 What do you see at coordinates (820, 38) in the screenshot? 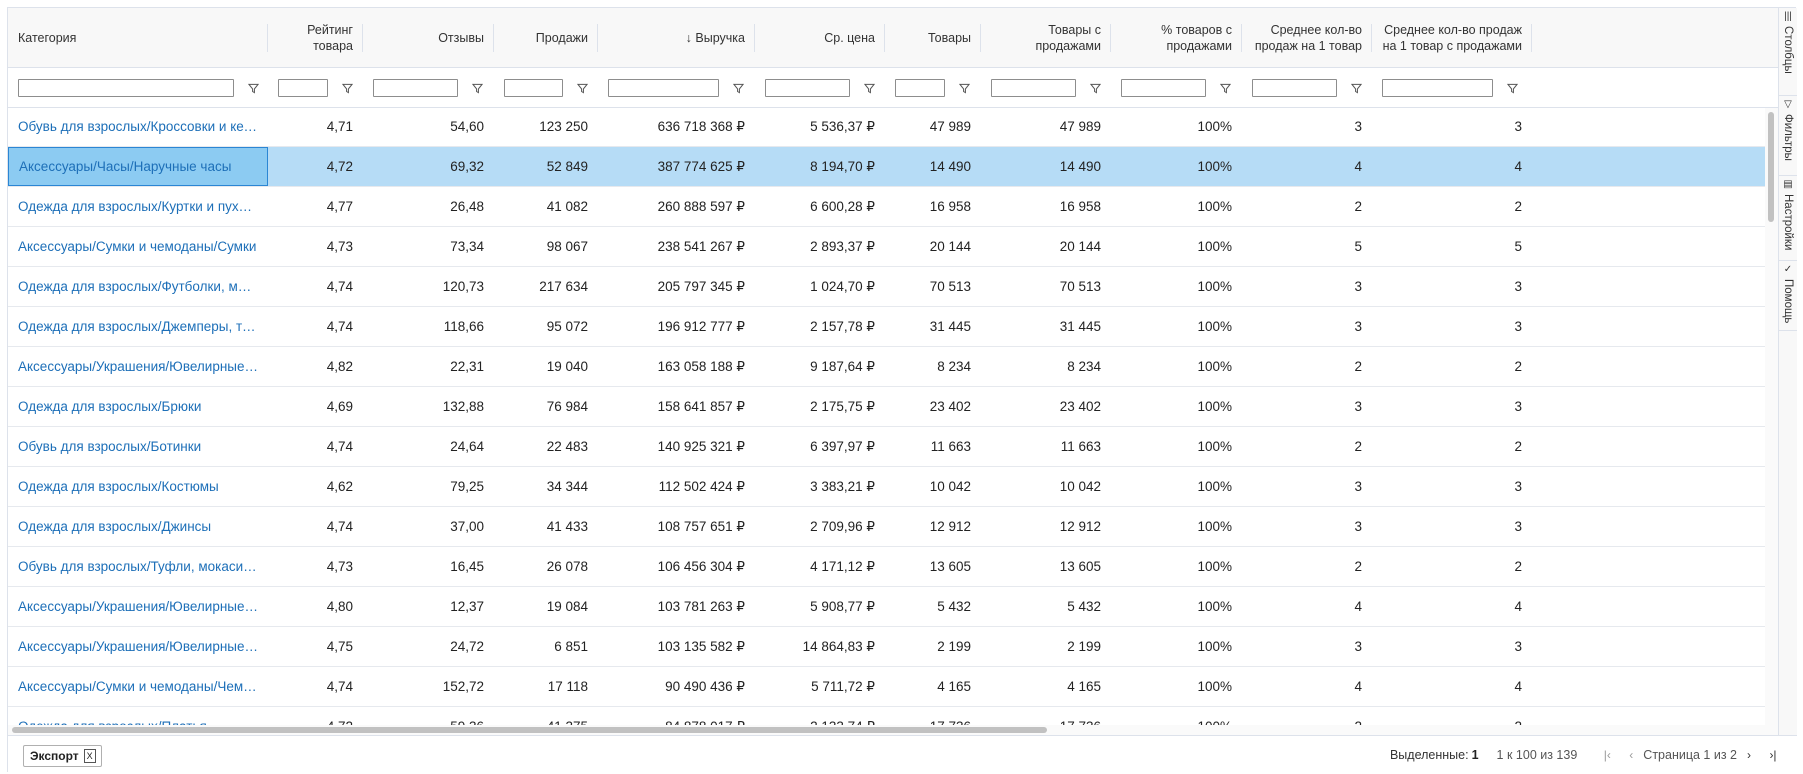
I see `column-header-avg_price: Ср. цена` at bounding box center [820, 38].